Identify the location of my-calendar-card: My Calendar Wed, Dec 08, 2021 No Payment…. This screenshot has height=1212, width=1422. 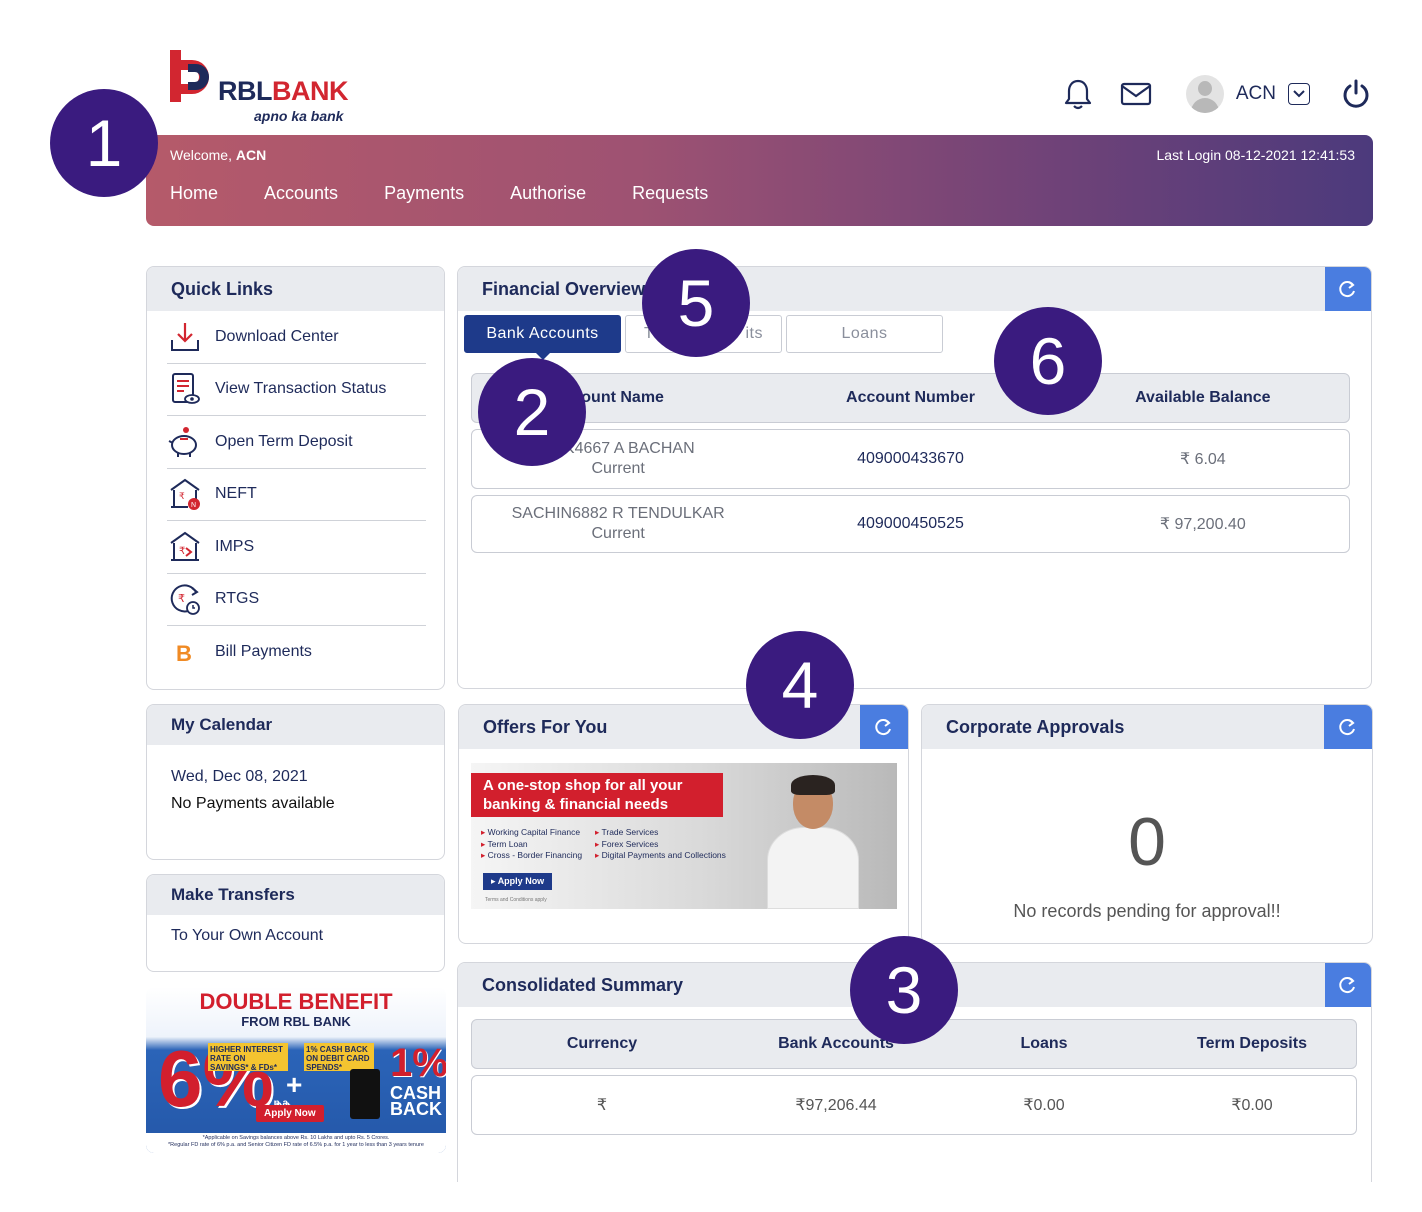
(295, 782).